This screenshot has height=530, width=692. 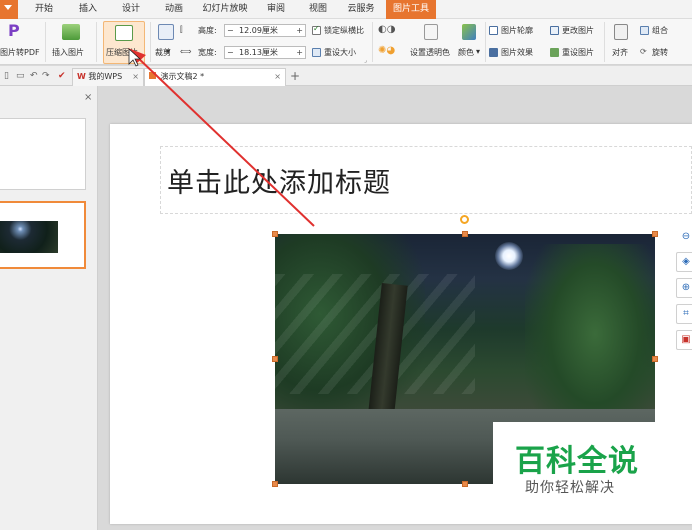 What do you see at coordinates (88, 9) in the screenshot?
I see `tab-insert: 插入` at bounding box center [88, 9].